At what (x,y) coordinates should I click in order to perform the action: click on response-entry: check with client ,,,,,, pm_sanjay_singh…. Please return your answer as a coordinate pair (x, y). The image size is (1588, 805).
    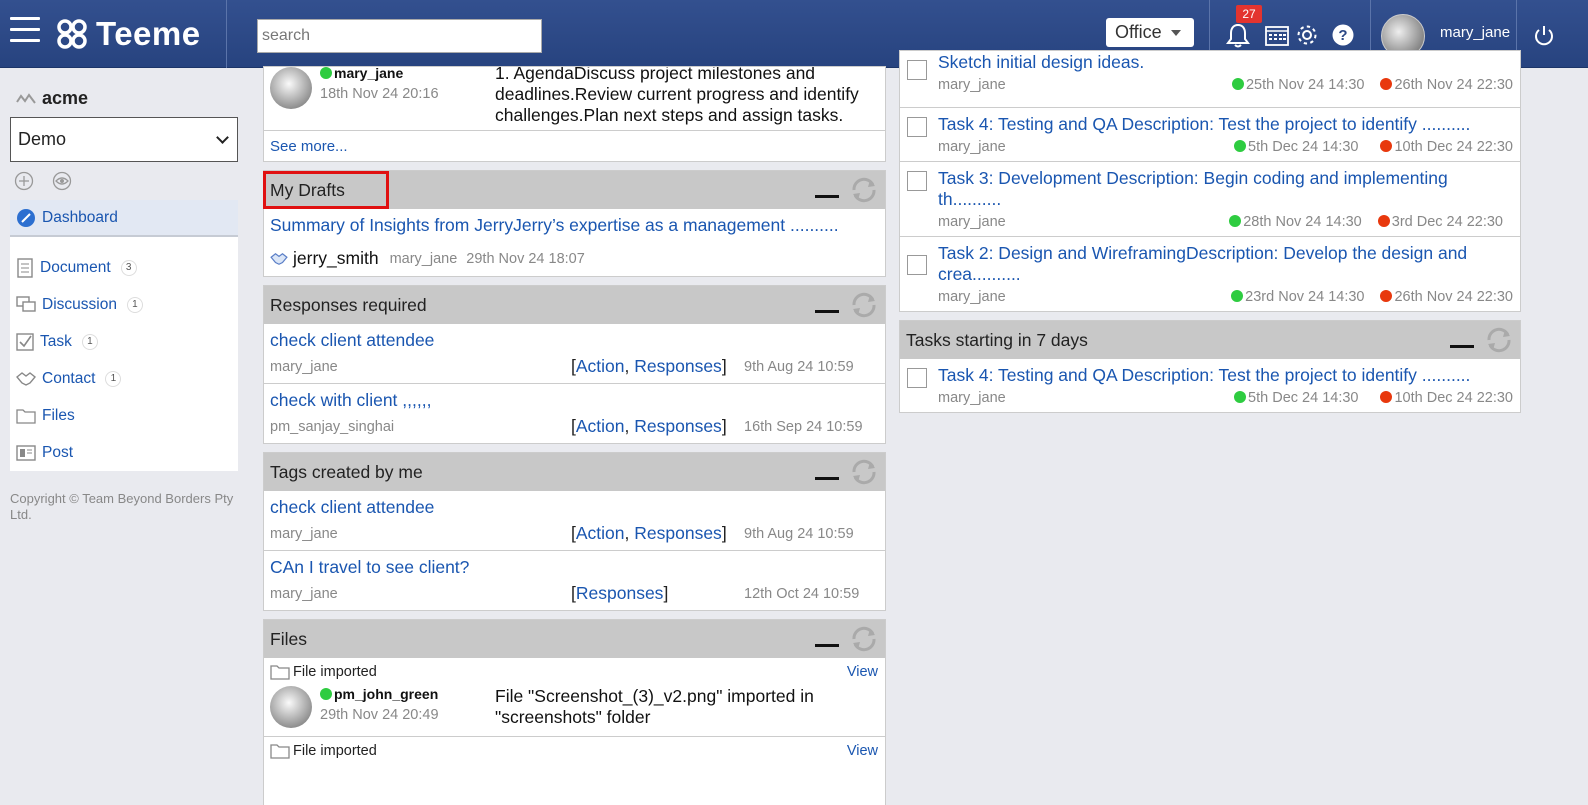
    Looking at the image, I should click on (574, 413).